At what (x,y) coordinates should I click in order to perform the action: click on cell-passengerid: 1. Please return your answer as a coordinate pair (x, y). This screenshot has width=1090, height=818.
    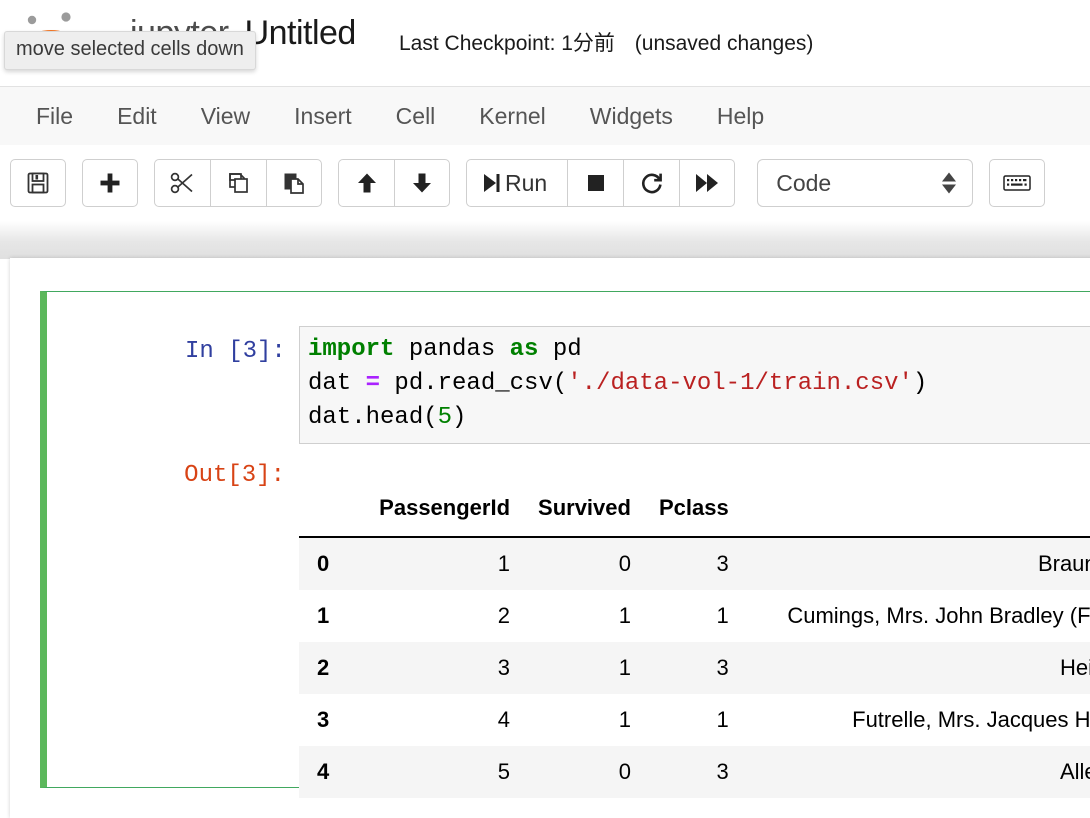
    Looking at the image, I should click on (504, 563).